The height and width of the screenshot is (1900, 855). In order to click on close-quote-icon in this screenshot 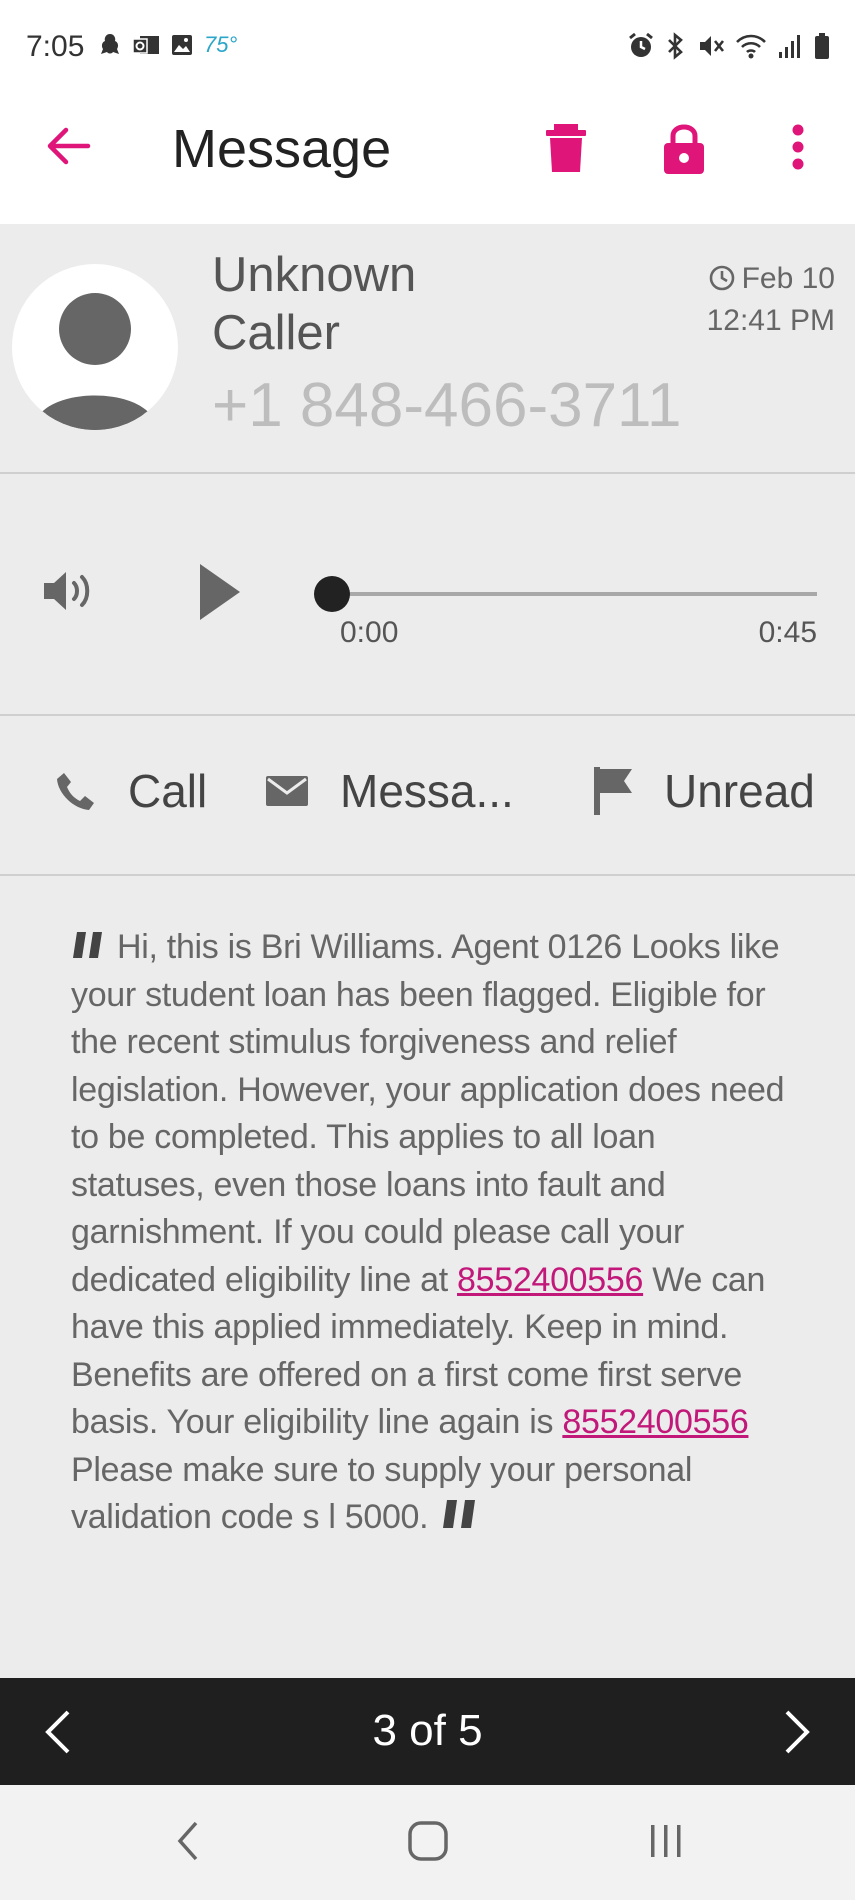, I will do `click(459, 1514)`.